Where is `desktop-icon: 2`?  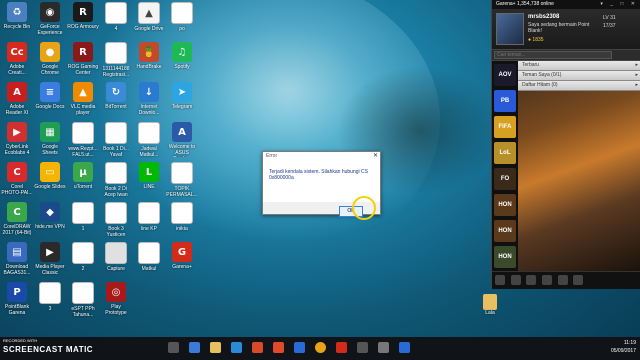 desktop-icon: 2 is located at coordinates (83, 257).